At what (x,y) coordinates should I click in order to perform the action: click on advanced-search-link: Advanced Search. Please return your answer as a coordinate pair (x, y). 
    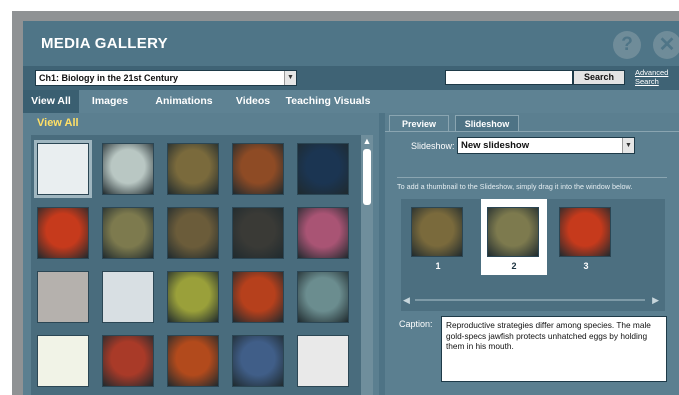
    Looking at the image, I should click on (655, 77).